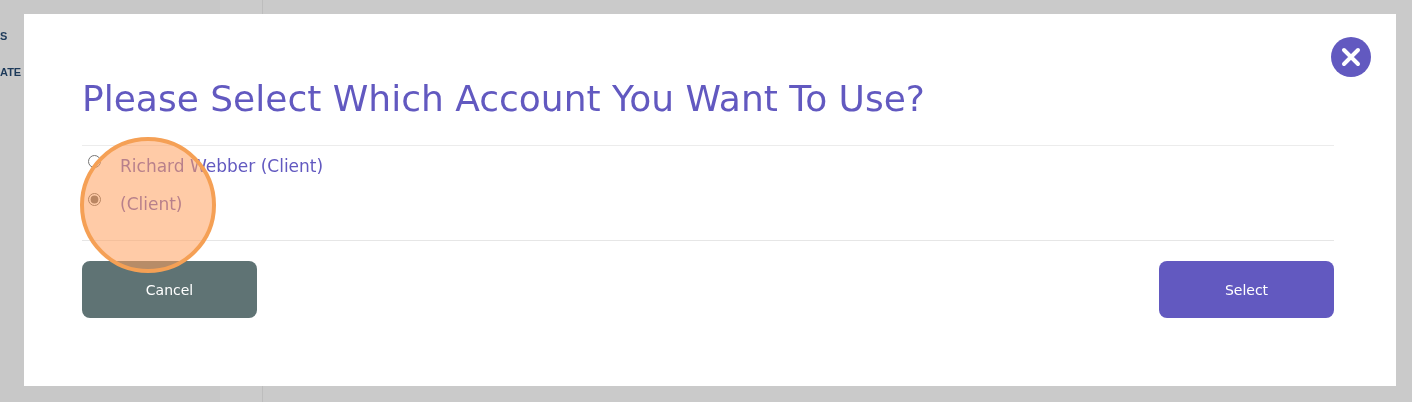 The width and height of the screenshot is (1412, 402). Describe the element at coordinates (1351, 57) in the screenshot. I see `close-icon` at that location.